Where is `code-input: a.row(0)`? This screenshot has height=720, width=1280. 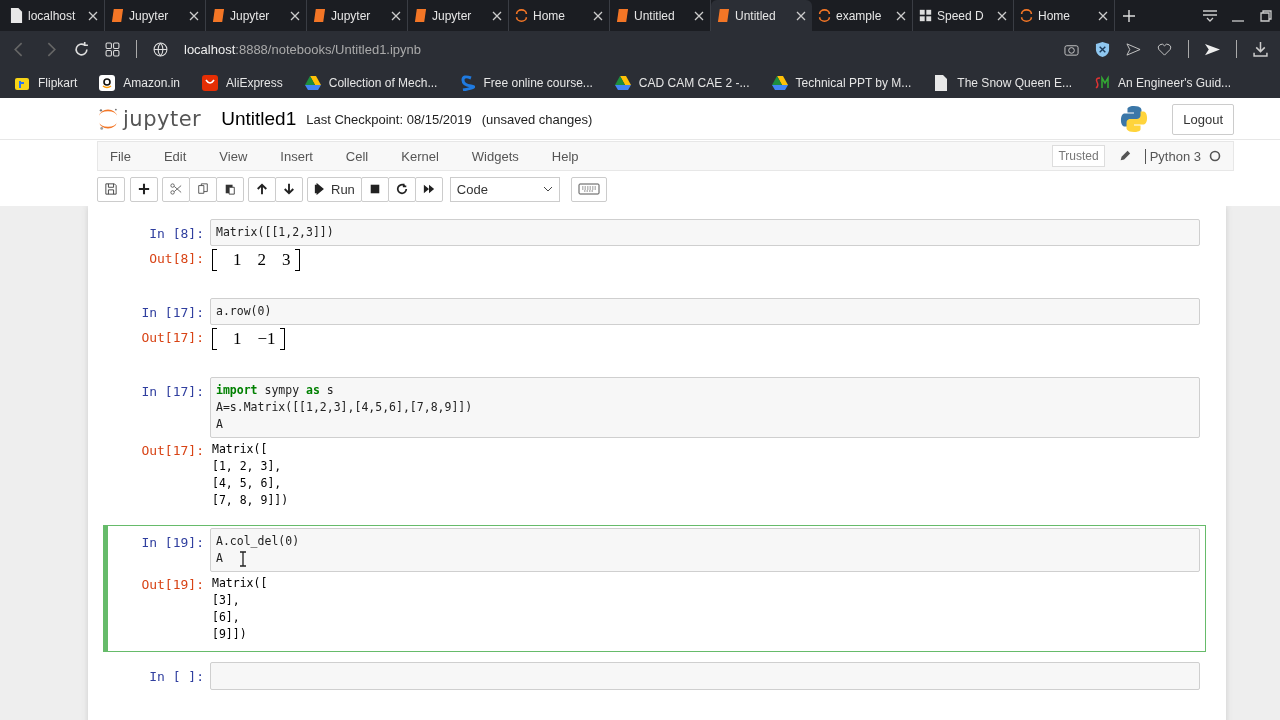 code-input: a.row(0) is located at coordinates (705, 311).